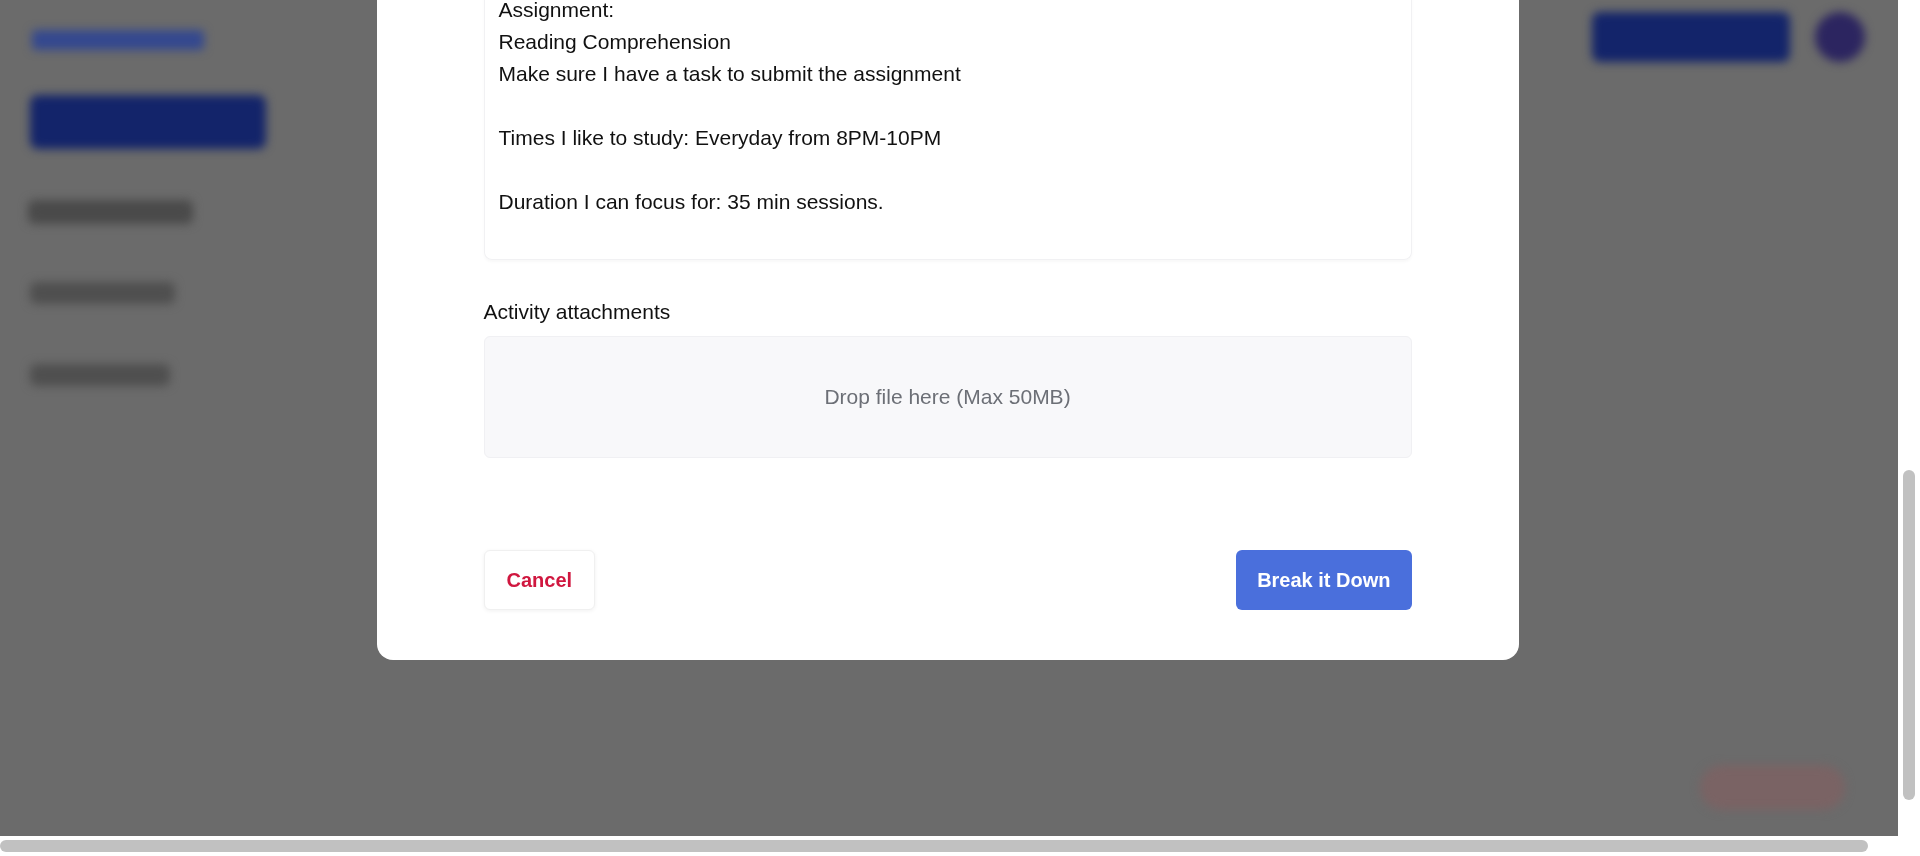  I want to click on file-dropzone: Drop file here (Max 50MB), so click(947, 397).